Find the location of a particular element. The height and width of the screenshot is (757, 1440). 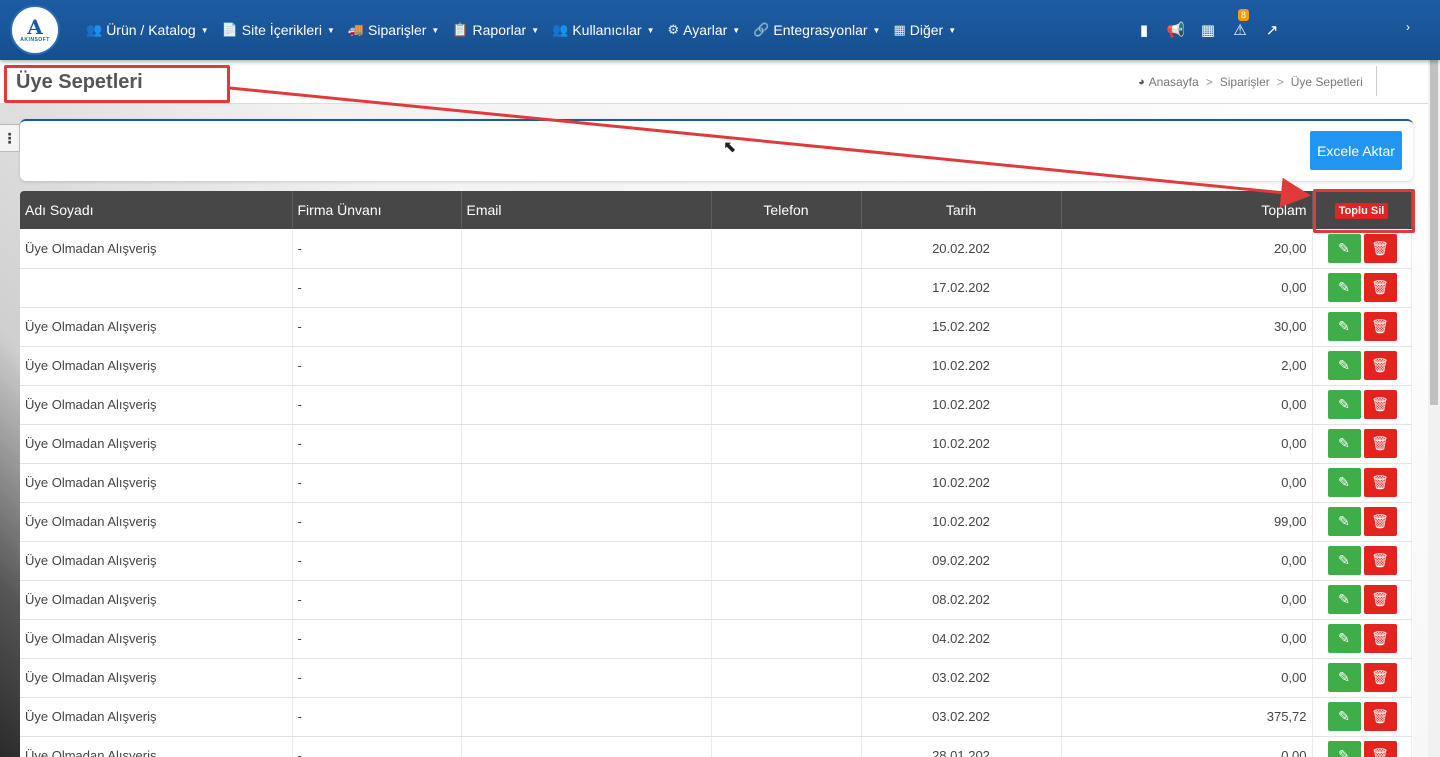

col-header-email: Email is located at coordinates (586, 210).